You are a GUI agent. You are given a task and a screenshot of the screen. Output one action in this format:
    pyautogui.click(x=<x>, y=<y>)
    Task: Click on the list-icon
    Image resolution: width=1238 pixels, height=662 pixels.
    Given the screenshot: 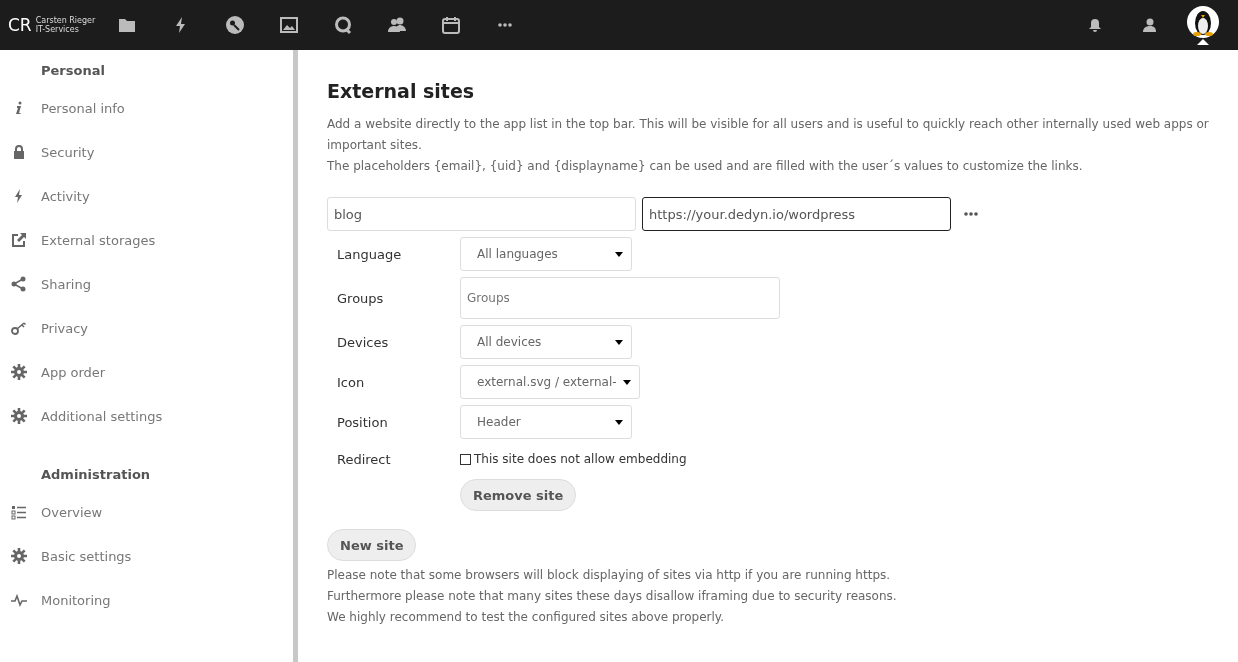 What is the action you would take?
    pyautogui.click(x=19, y=512)
    